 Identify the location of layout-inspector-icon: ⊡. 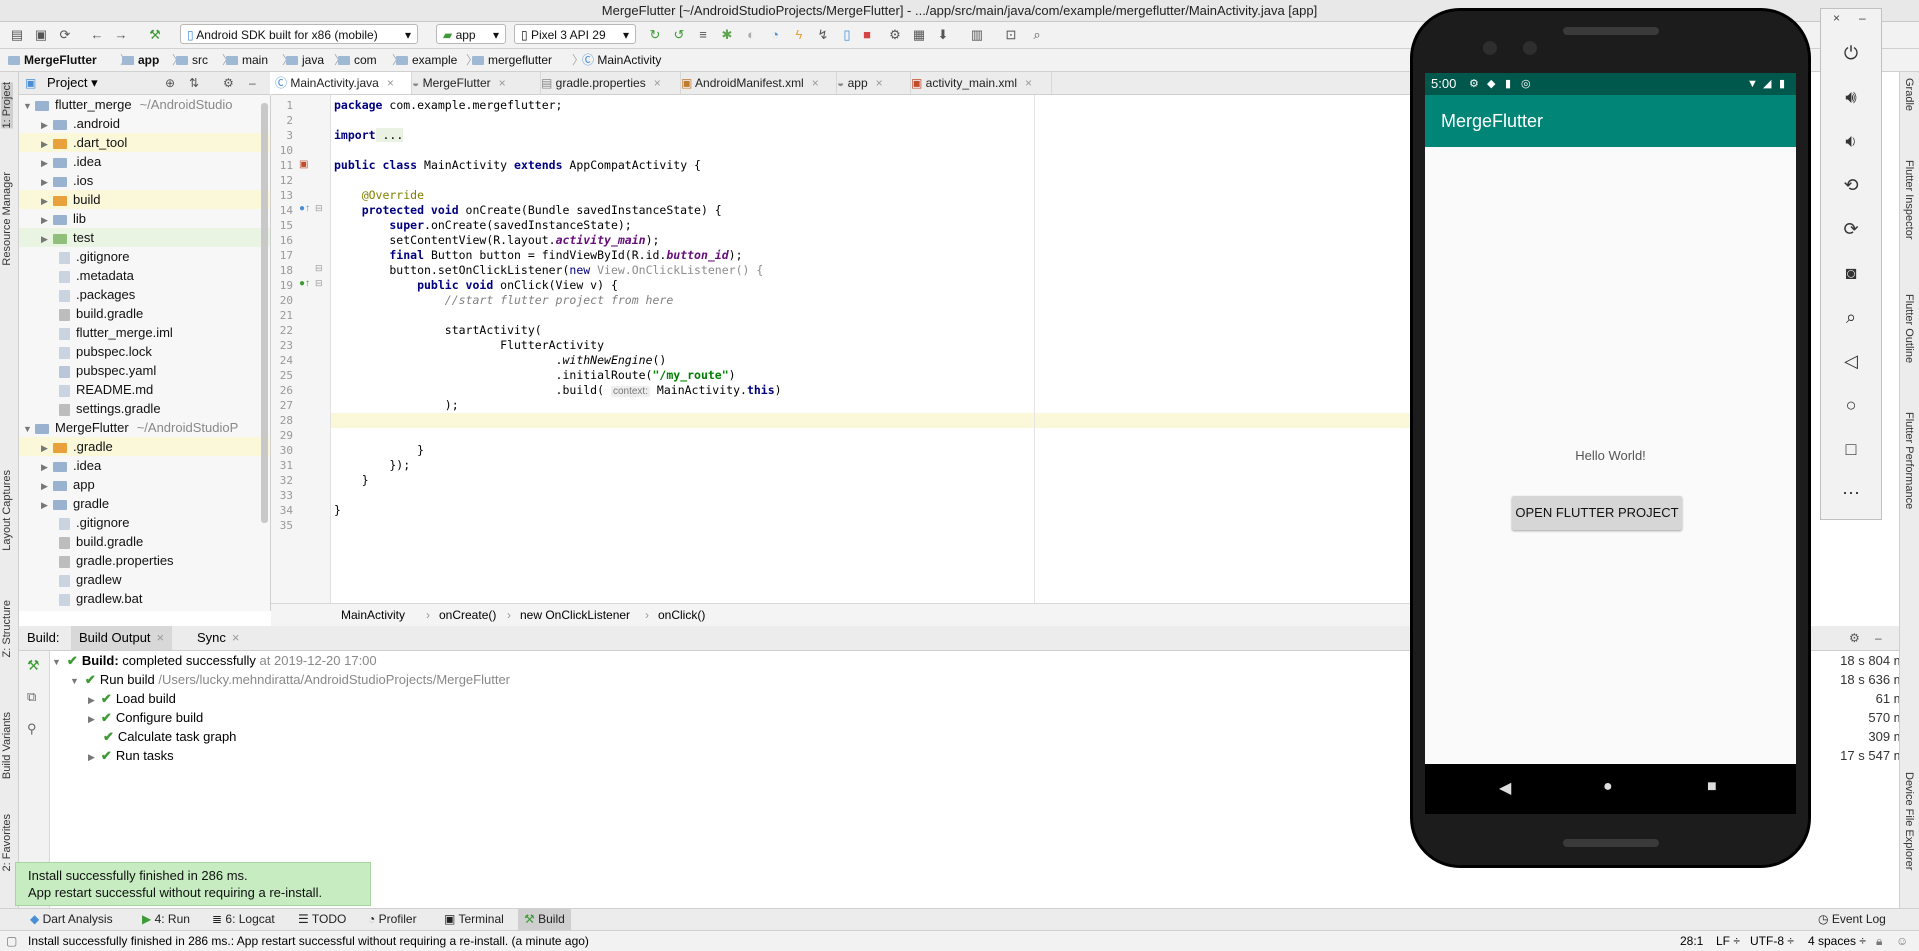
(1011, 35).